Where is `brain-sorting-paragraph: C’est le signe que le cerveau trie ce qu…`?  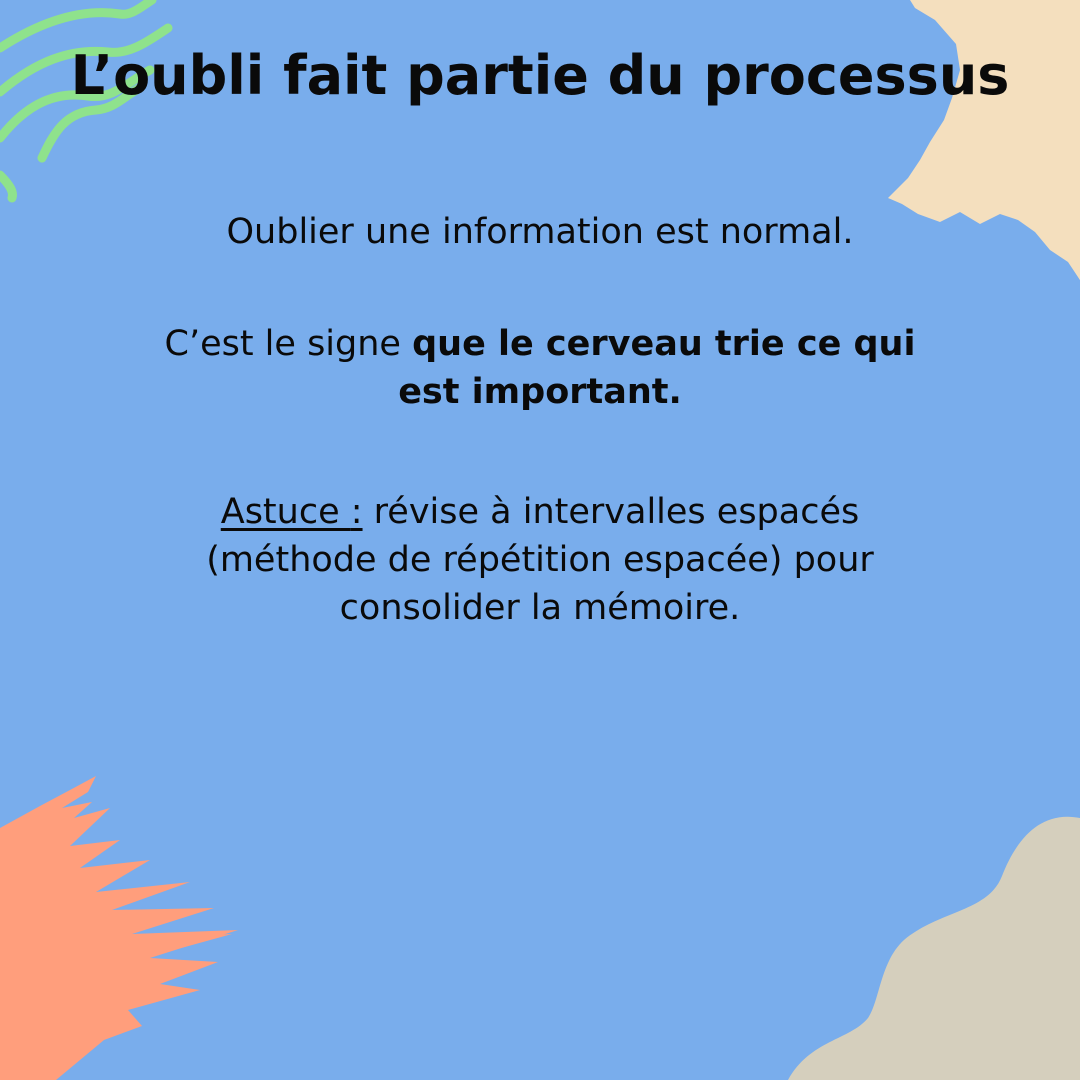
brain-sorting-paragraph: C’est le signe que le cerveau trie ce qu… is located at coordinates (540, 368).